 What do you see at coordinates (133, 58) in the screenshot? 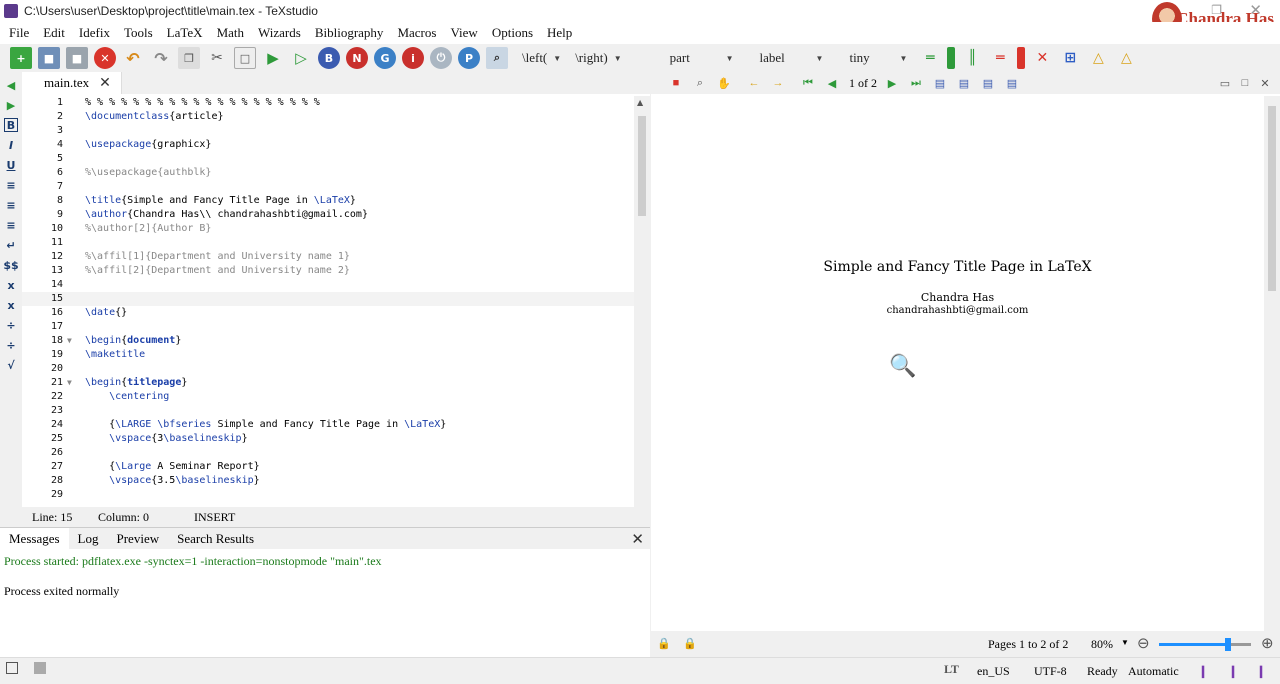
I see `undo-icon: ↶` at bounding box center [133, 58].